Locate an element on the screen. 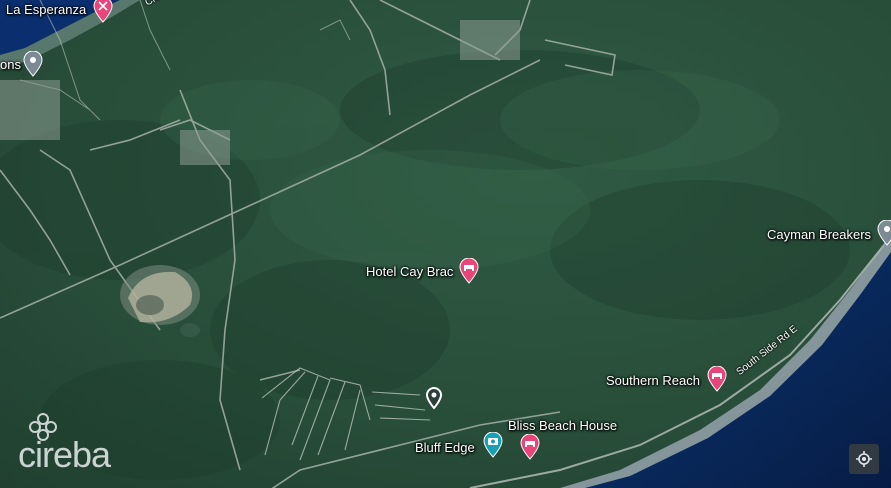 This screenshot has width=891, height=488. place-label-cayman-breakers: Cayman Breakers is located at coordinates (819, 234).